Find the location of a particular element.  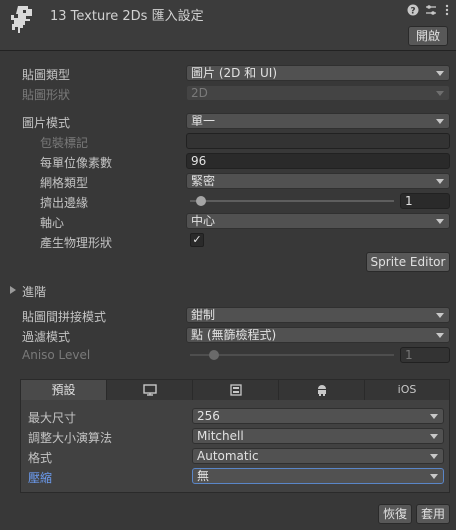

aniso-level-slider-knob is located at coordinates (214, 355).